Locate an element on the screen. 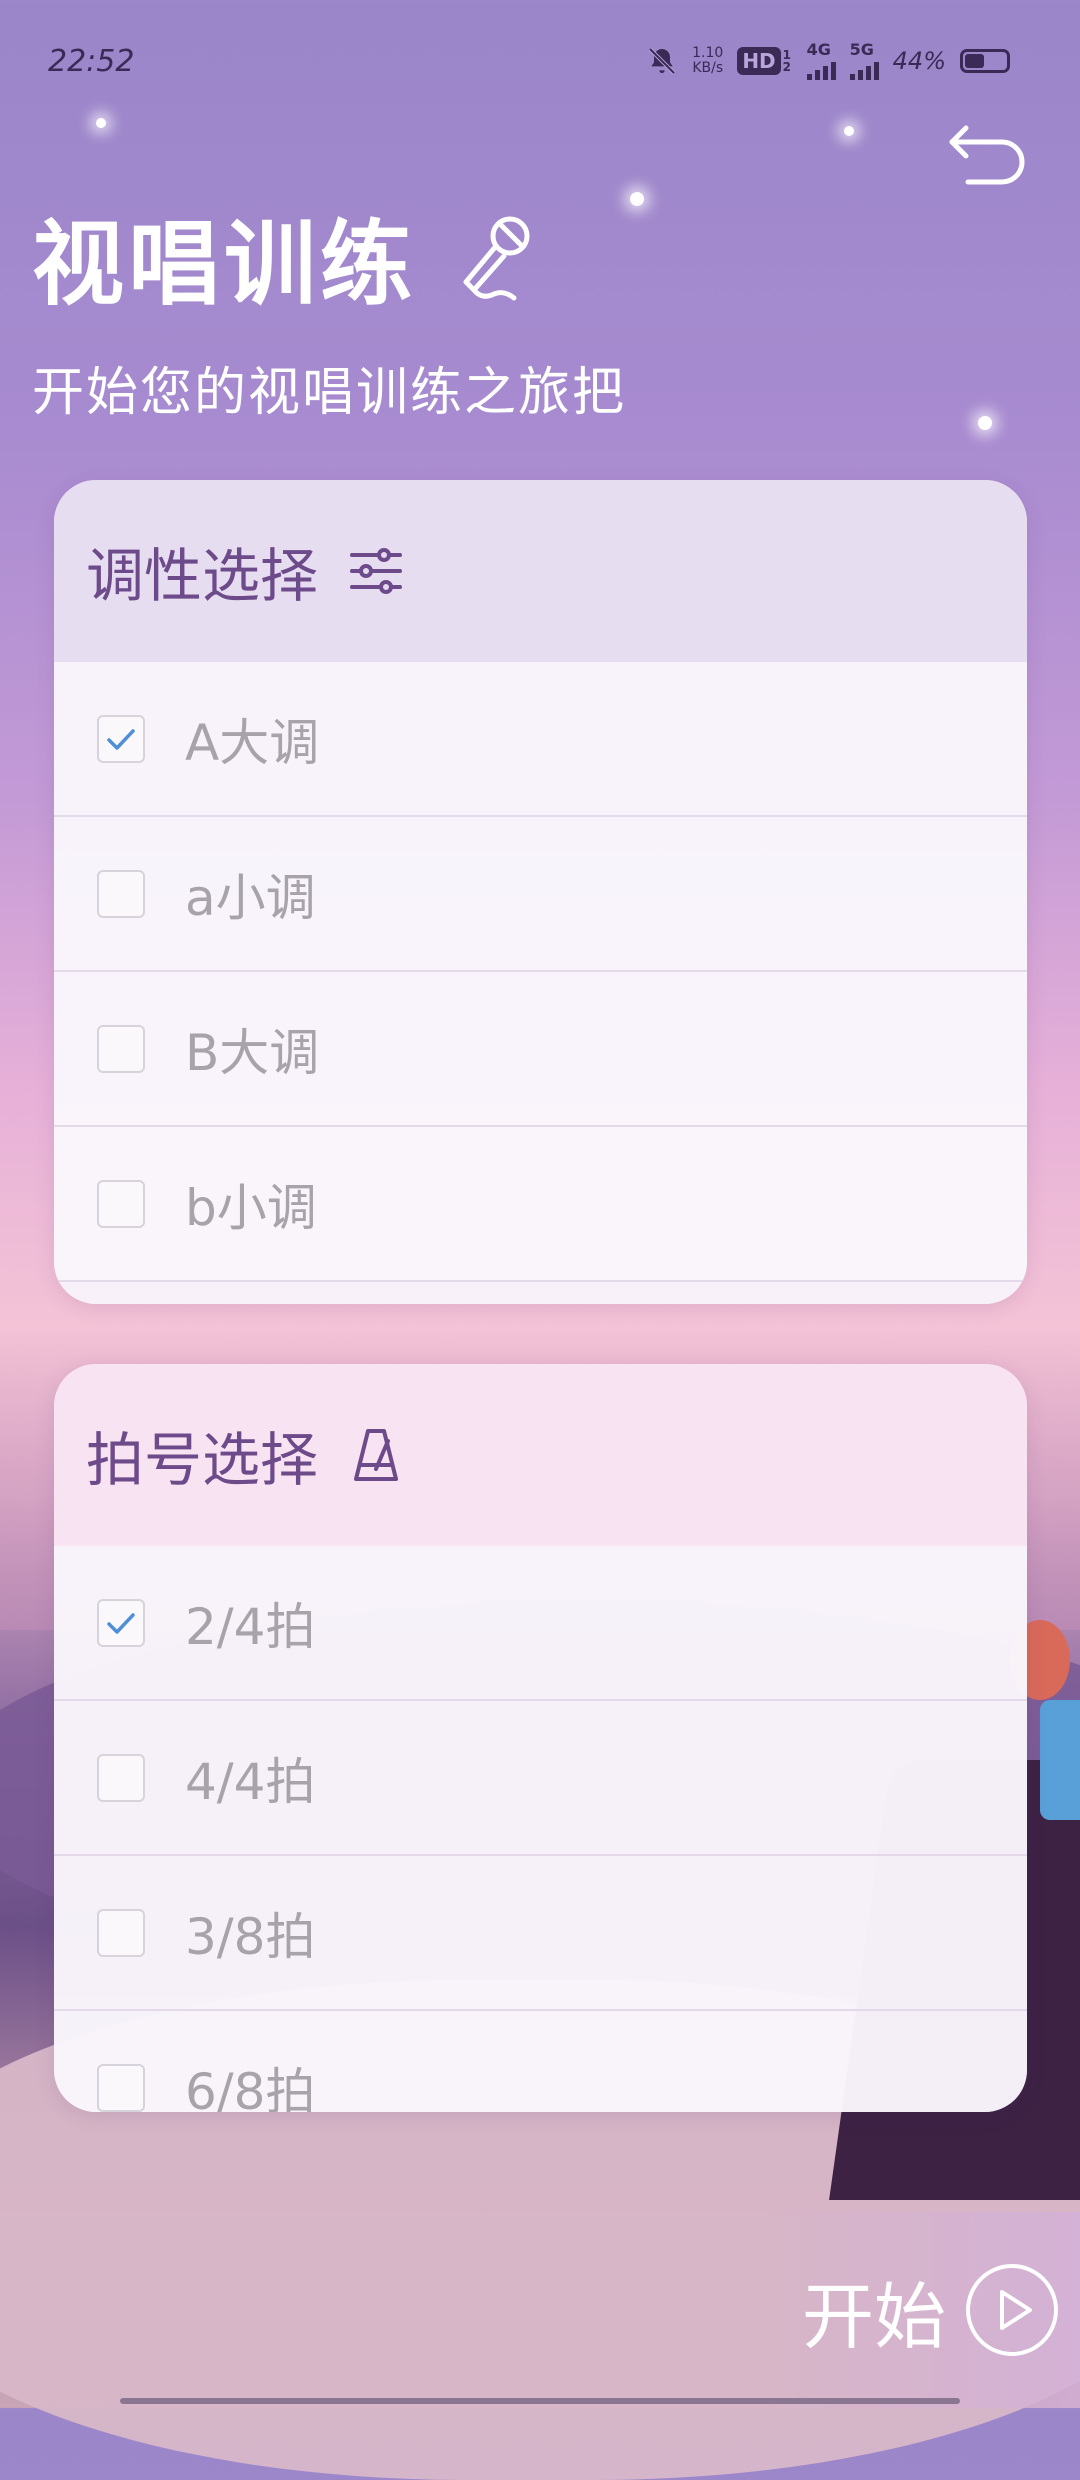 This screenshot has width=1080, height=2480. meter-option-row: 2/4拍 is located at coordinates (540, 1623).